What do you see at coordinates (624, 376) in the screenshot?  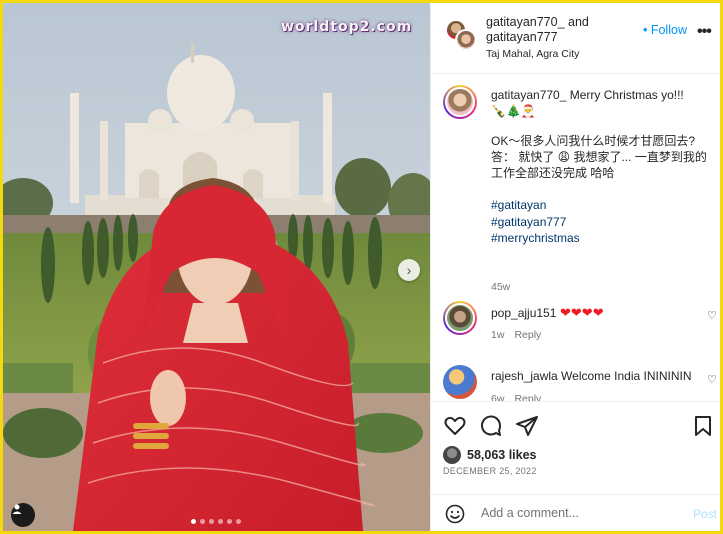 I see `comment-body: Welcome India ININININ` at bounding box center [624, 376].